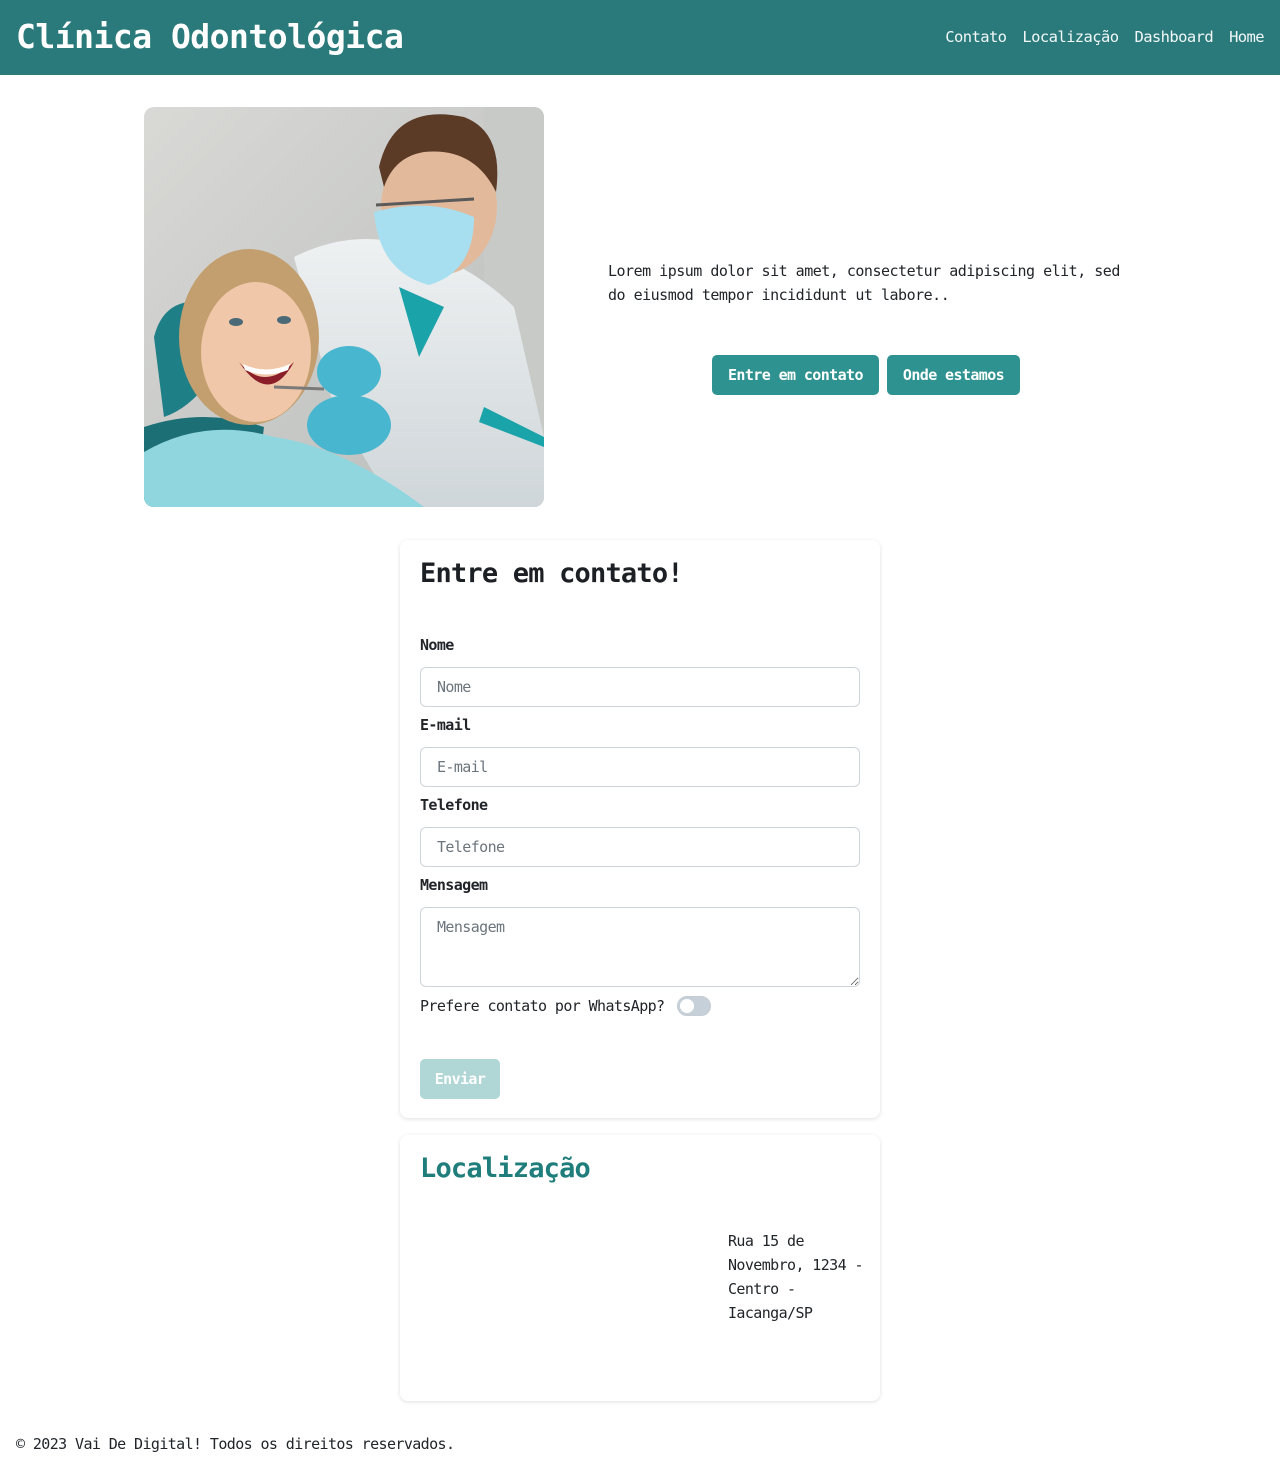 The image size is (1280, 1473). I want to click on location-button: Onde estamos, so click(953, 375).